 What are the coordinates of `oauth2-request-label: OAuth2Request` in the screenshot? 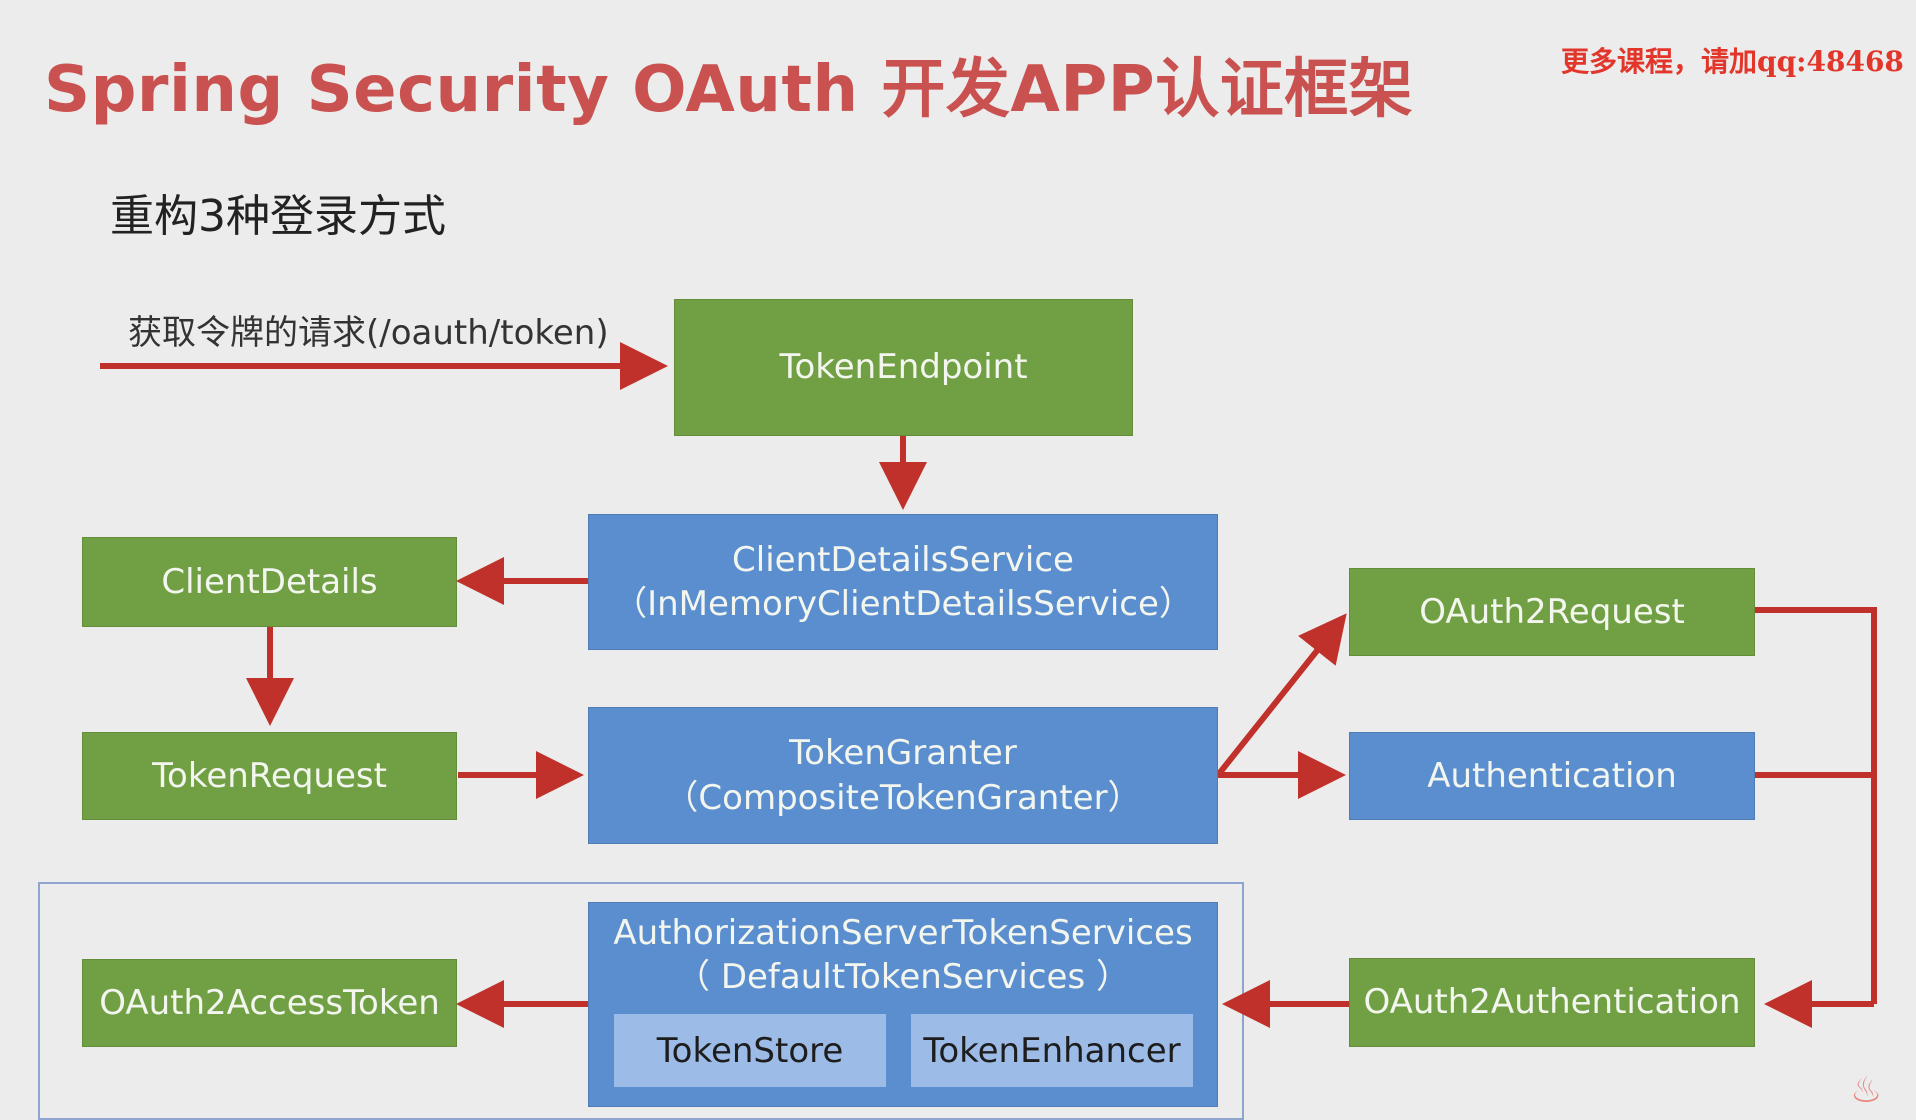 It's located at (1552, 611).